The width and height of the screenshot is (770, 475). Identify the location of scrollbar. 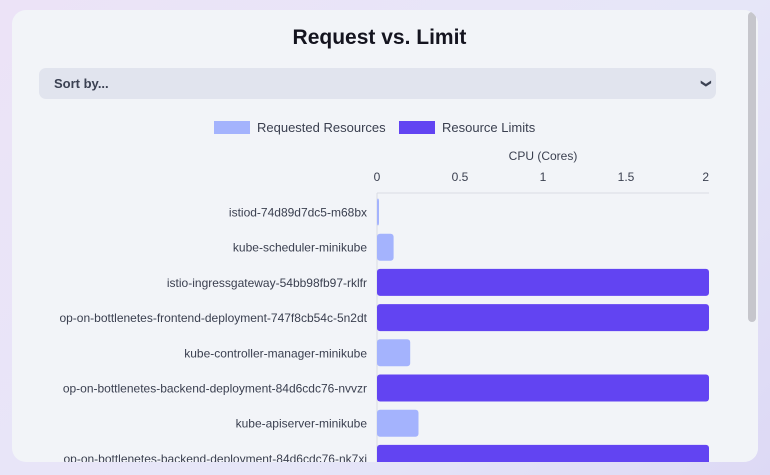
(751, 236).